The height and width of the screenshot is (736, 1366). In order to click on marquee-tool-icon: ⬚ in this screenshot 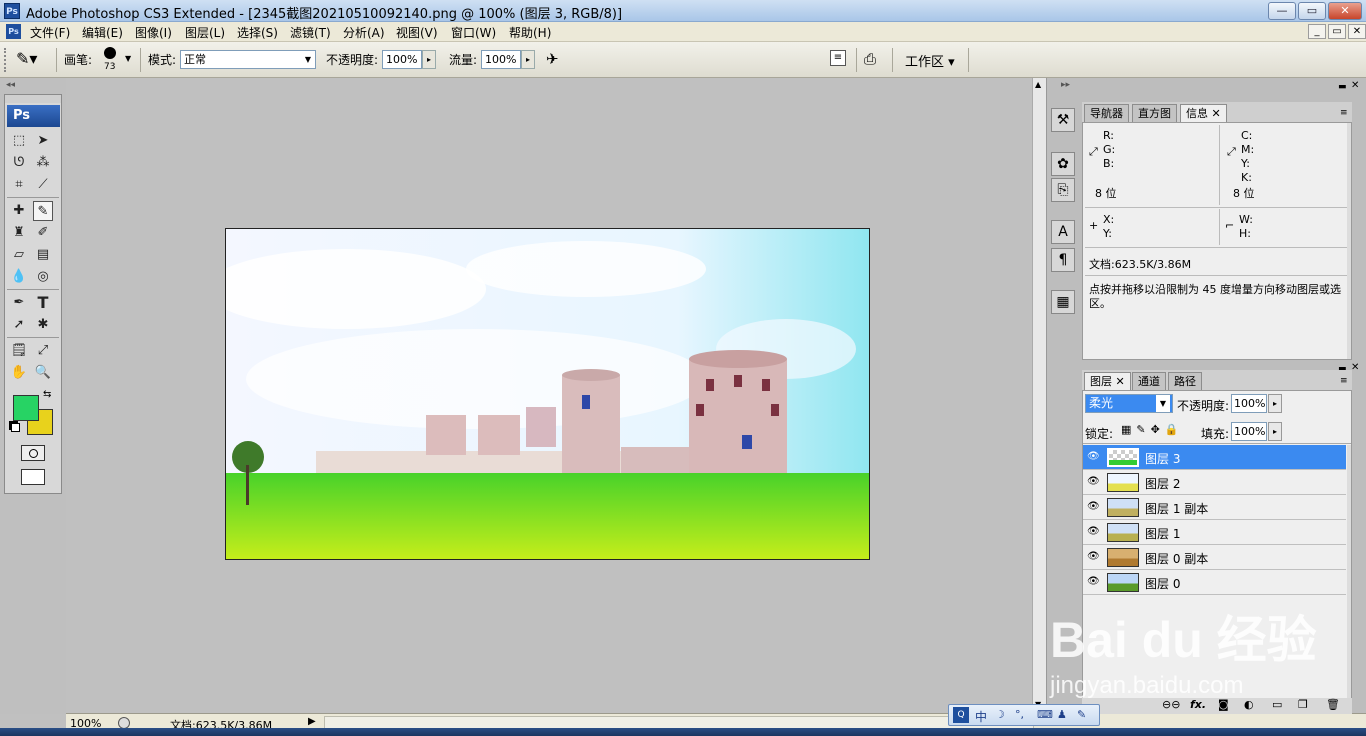, I will do `click(19, 141)`.